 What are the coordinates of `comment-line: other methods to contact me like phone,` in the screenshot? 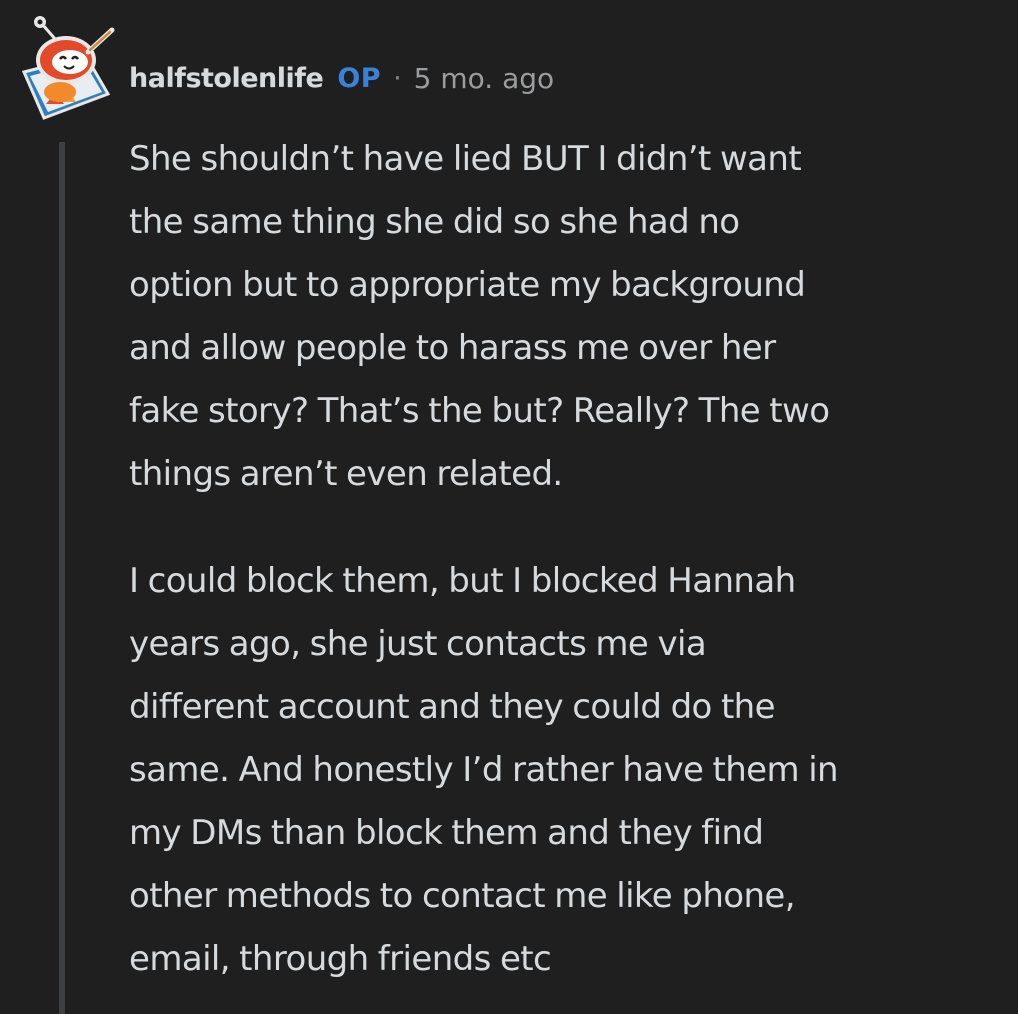 It's located at (462, 896).